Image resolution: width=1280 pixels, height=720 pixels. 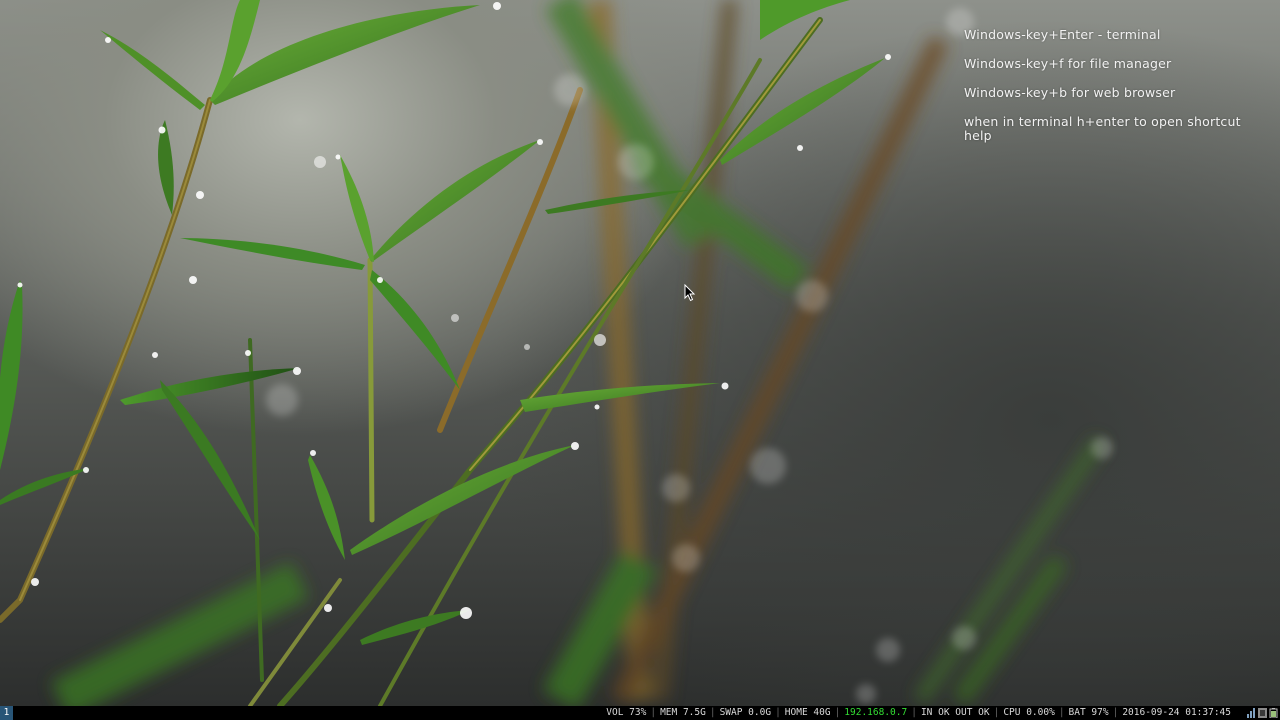 What do you see at coordinates (626, 712) in the screenshot?
I see `volume-status: VOL 73%` at bounding box center [626, 712].